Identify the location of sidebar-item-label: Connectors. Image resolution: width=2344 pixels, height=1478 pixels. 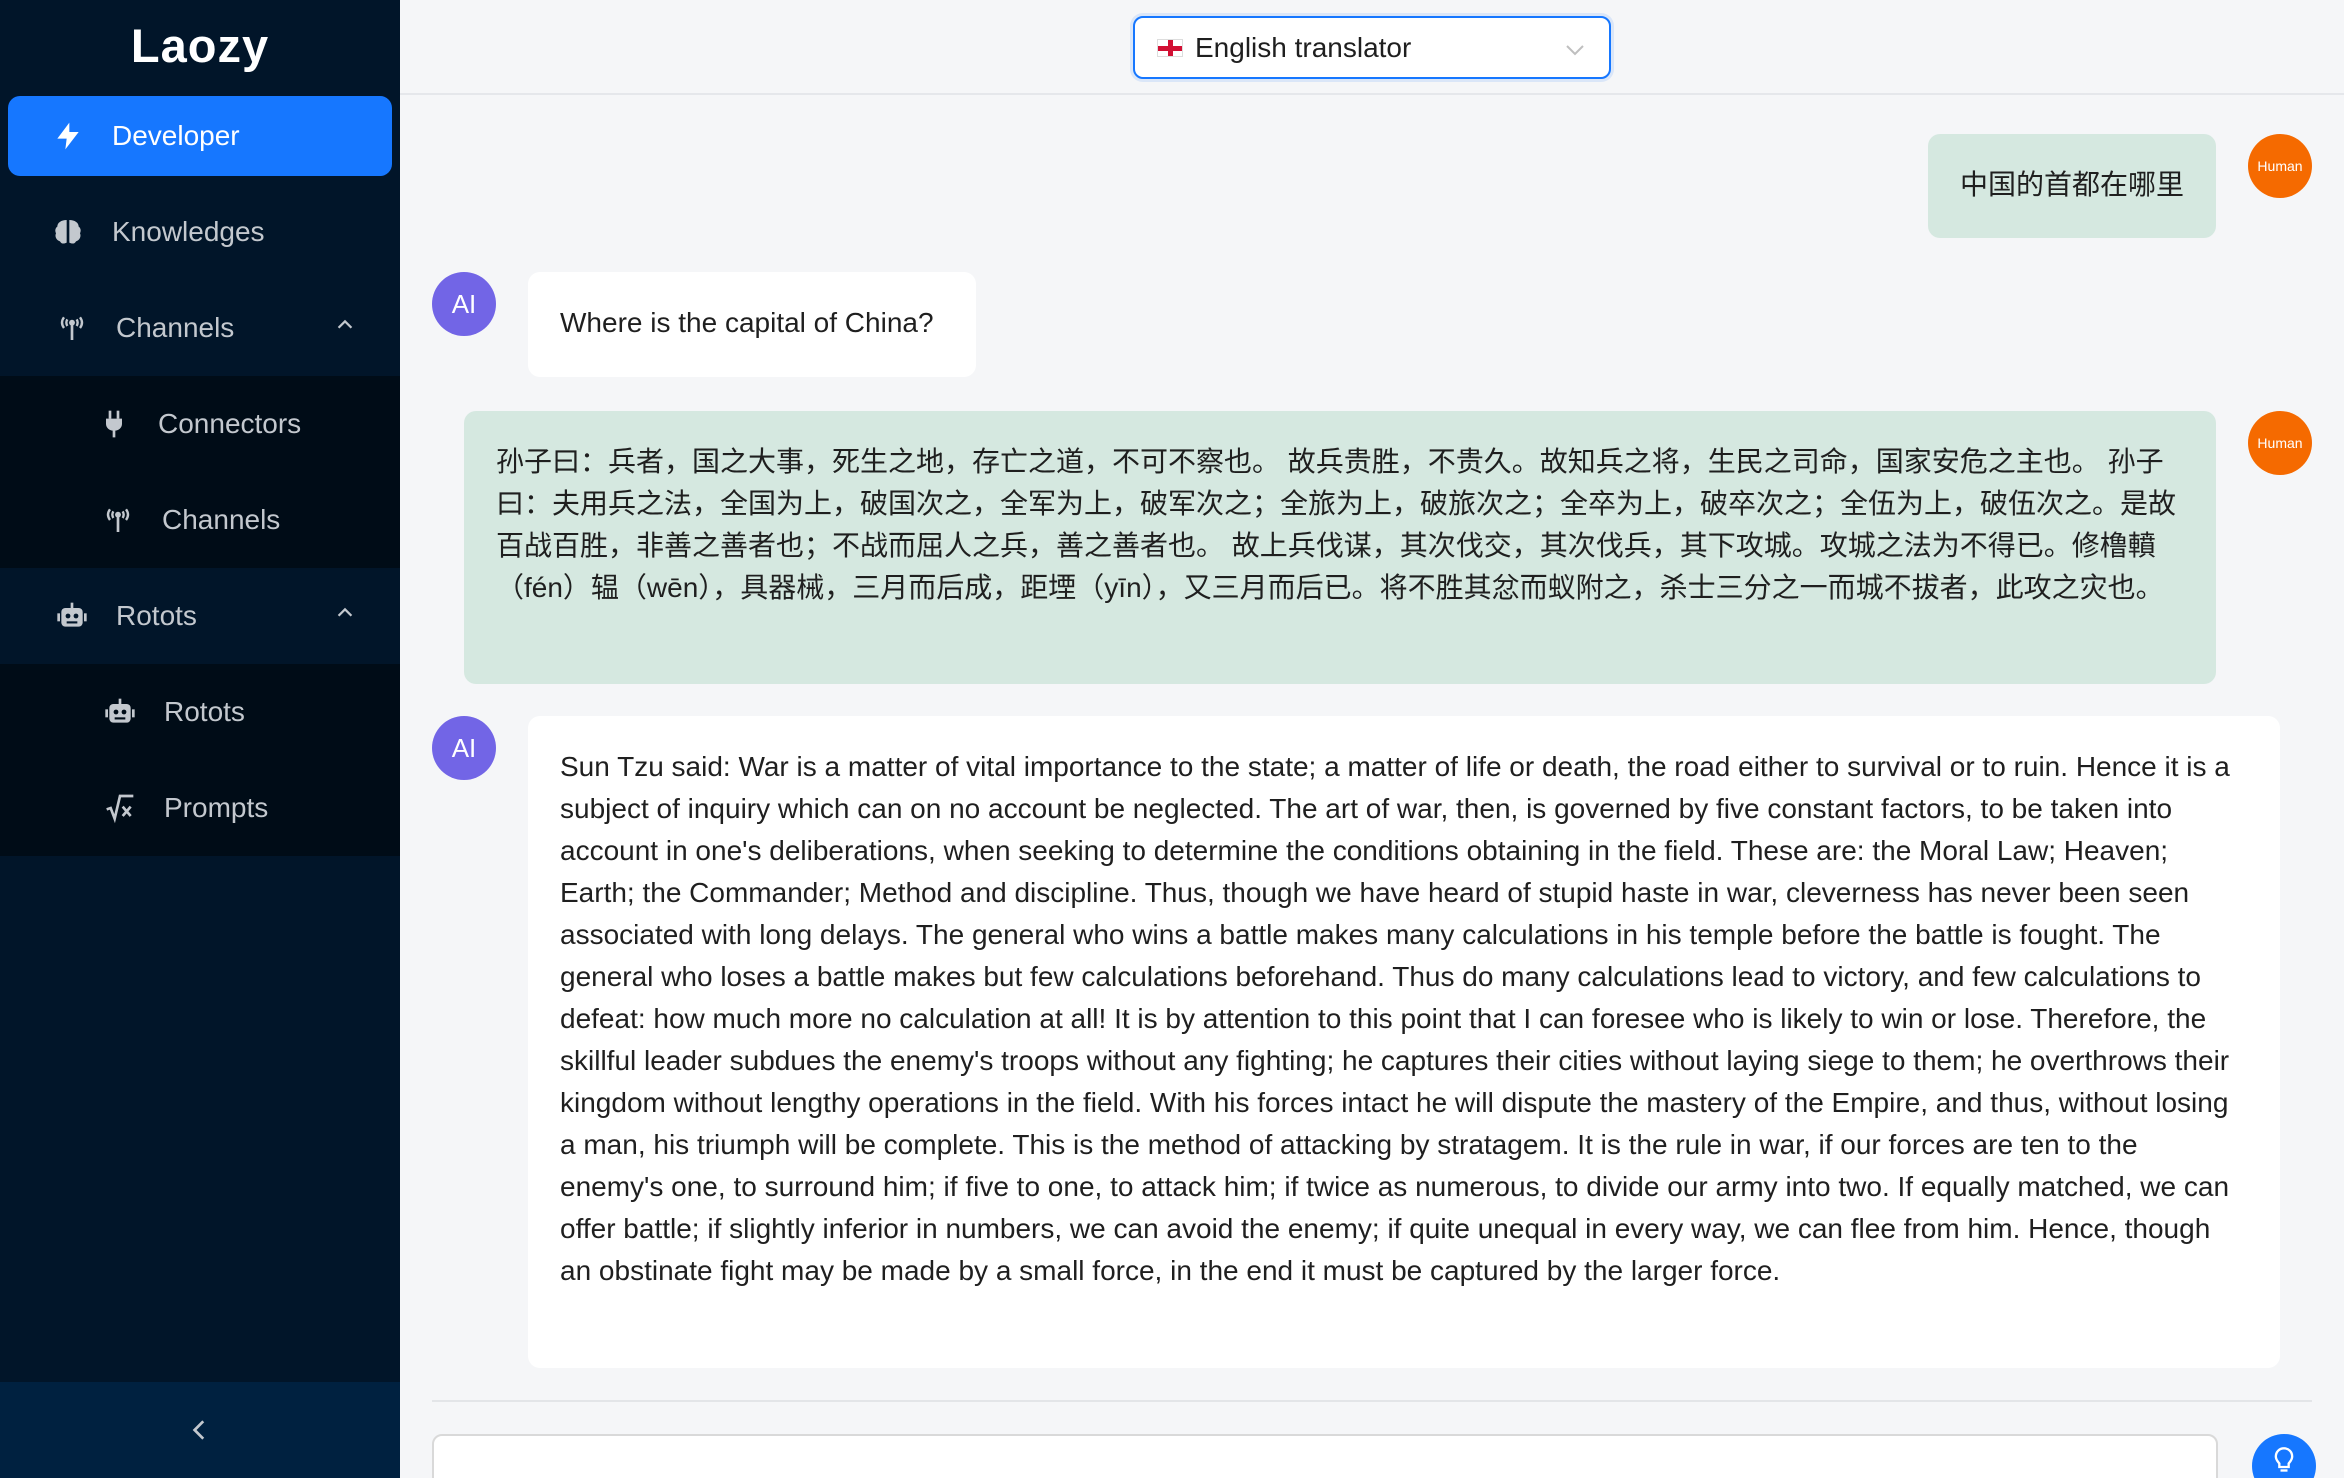
(230, 423).